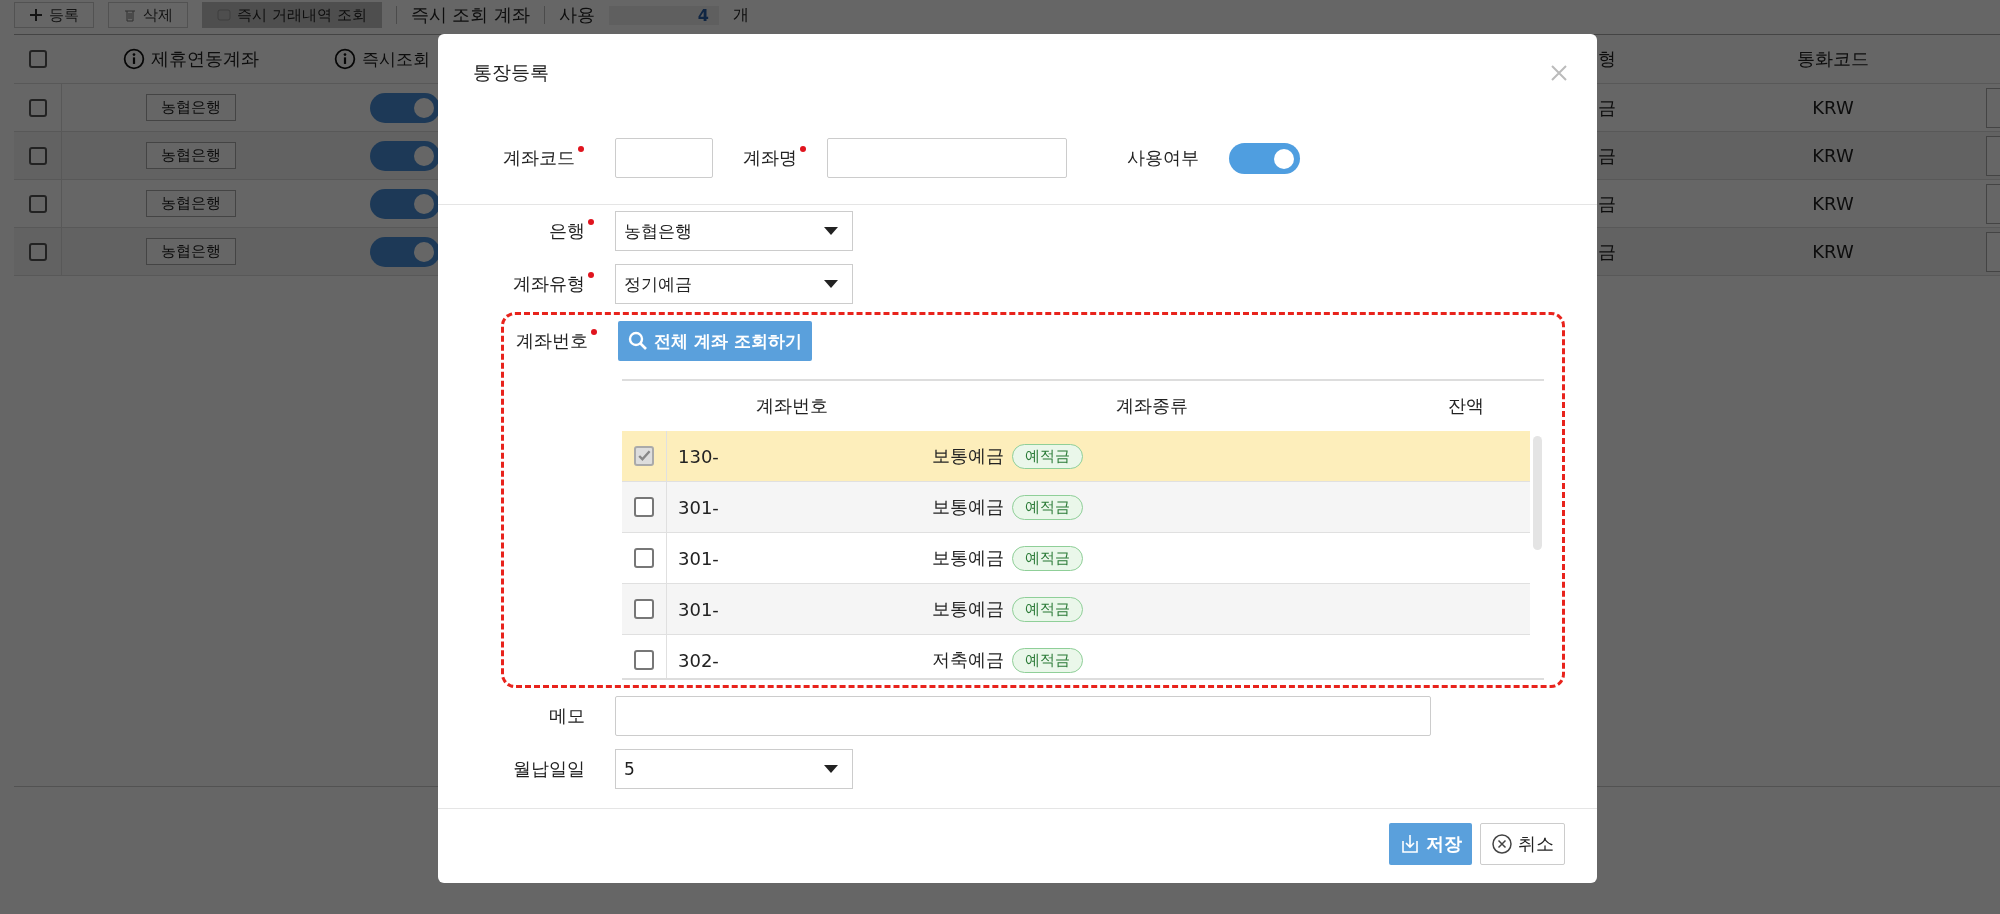 The width and height of the screenshot is (2000, 914). What do you see at coordinates (1522, 844) in the screenshot?
I see `cancel-button: 취소` at bounding box center [1522, 844].